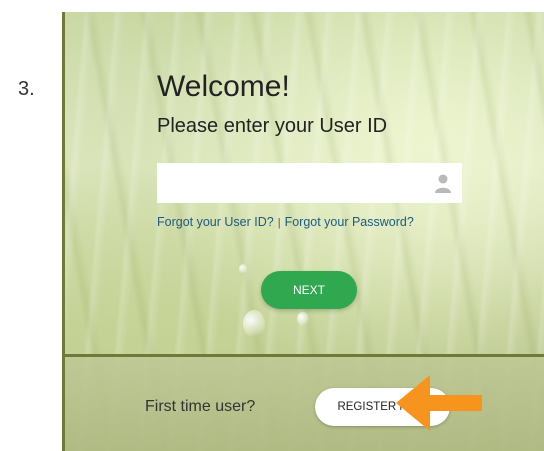 The width and height of the screenshot is (544, 451). I want to click on arrow-left-icon, so click(439, 403).